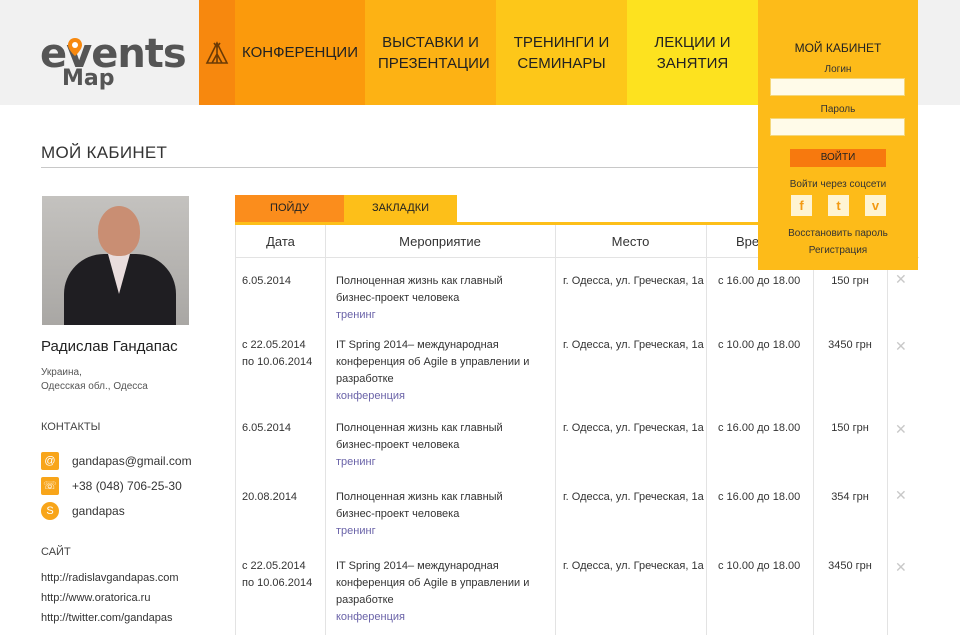 The width and height of the screenshot is (960, 635). What do you see at coordinates (837, 87) in the screenshot?
I see `login-input` at bounding box center [837, 87].